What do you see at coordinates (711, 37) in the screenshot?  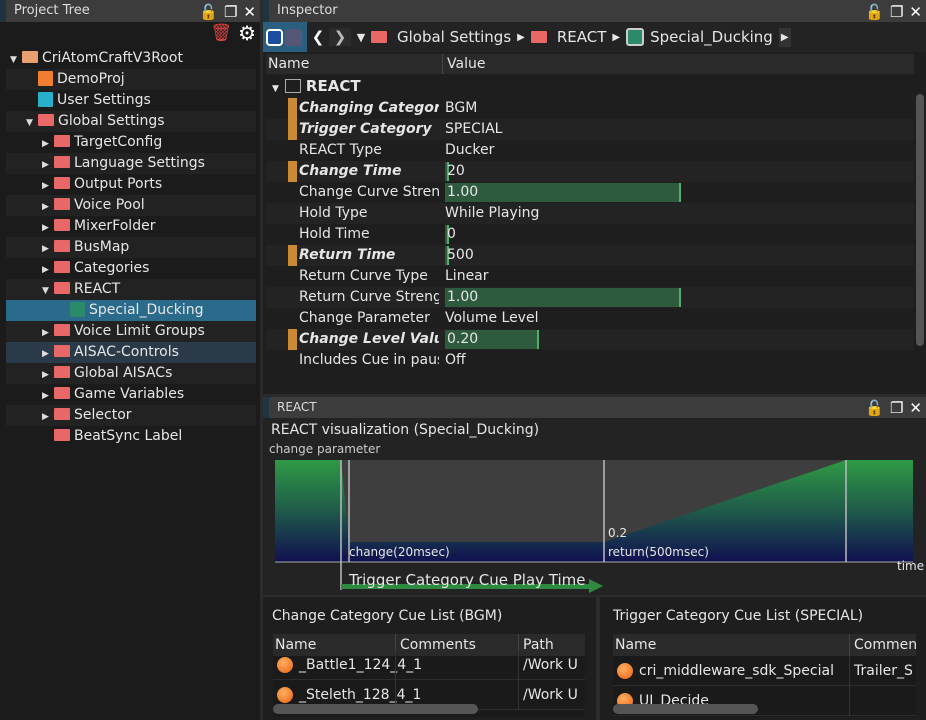 I see `breadcrumb-item: Special_Ducking` at bounding box center [711, 37].